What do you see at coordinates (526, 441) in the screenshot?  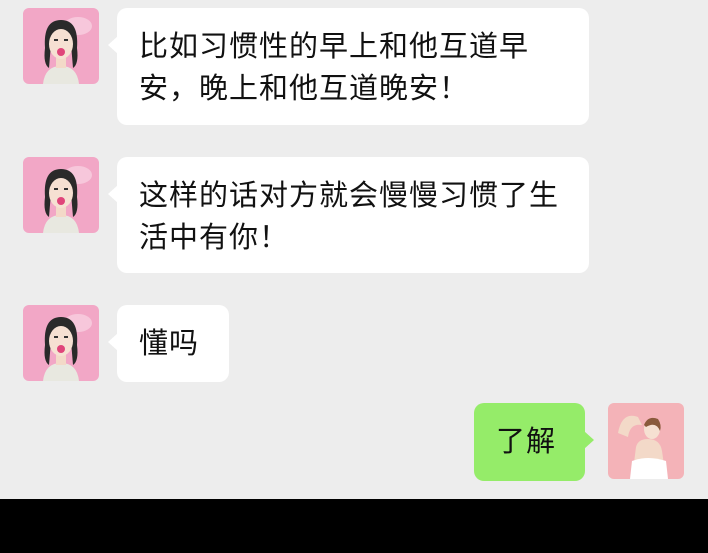 I see `message-text: 了解` at bounding box center [526, 441].